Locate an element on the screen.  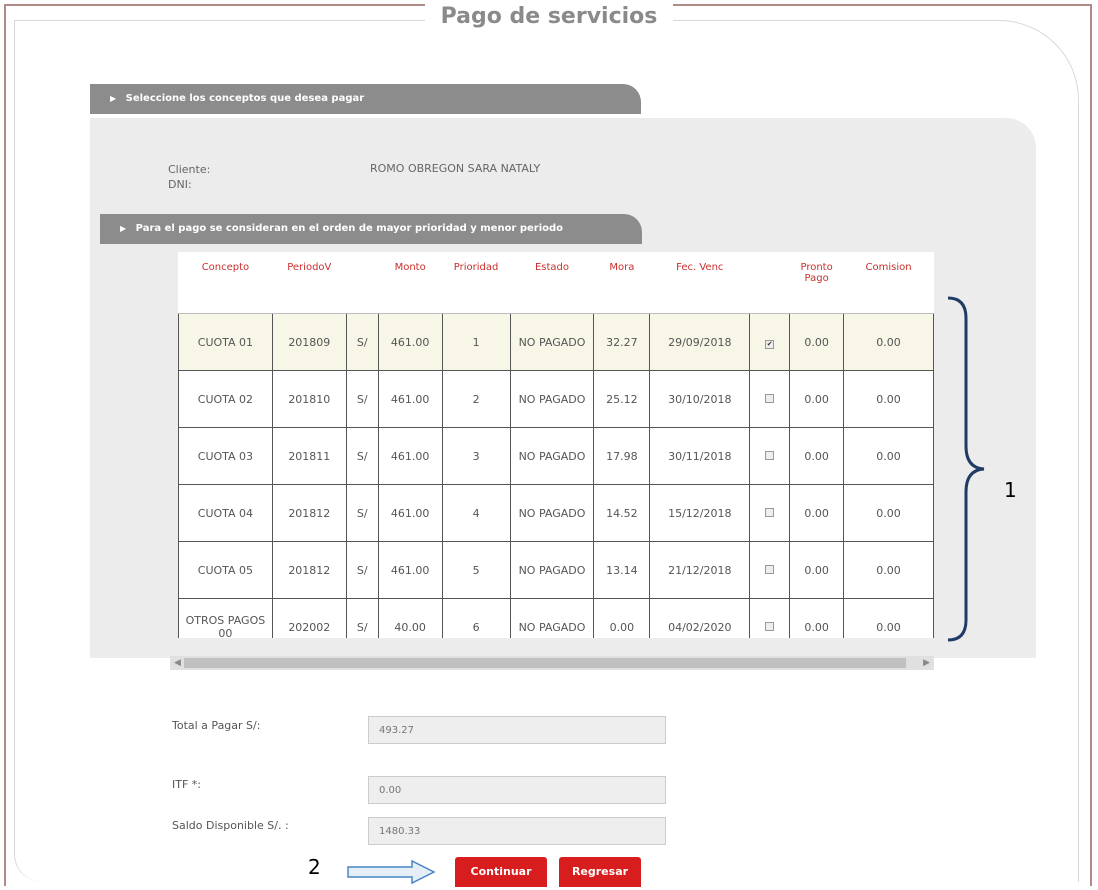
cell-periodo: 201810 is located at coordinates (309, 399).